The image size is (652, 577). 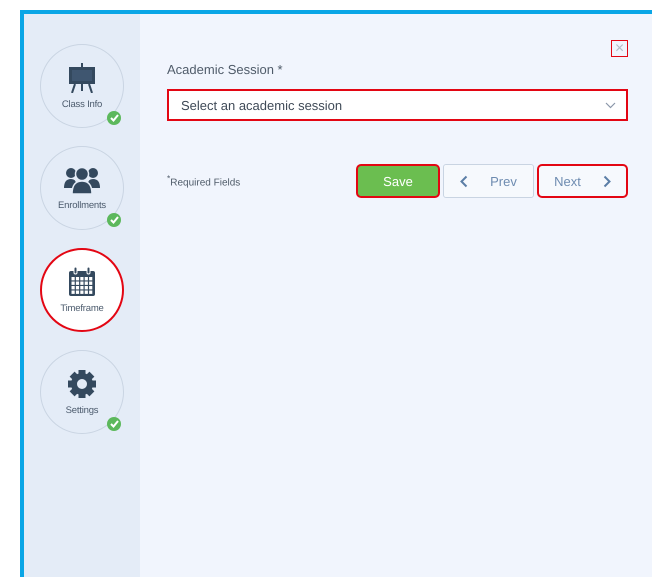 I want to click on gear-icon, so click(x=82, y=383).